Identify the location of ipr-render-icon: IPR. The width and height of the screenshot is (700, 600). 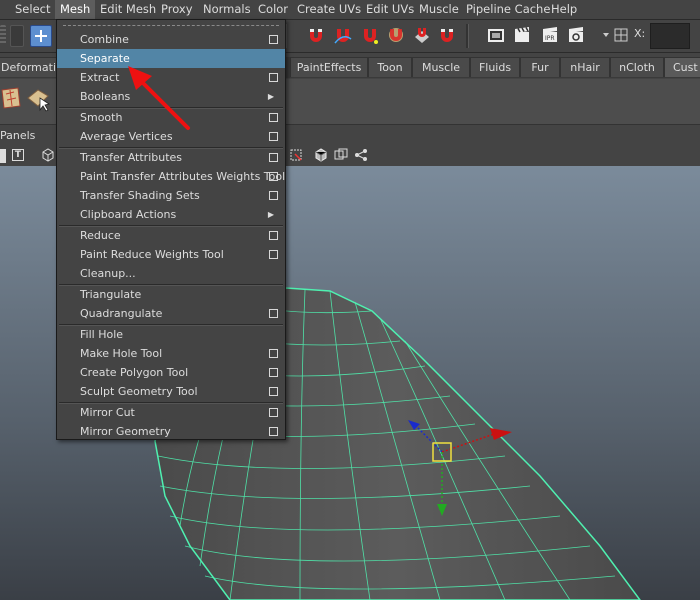
(550, 35).